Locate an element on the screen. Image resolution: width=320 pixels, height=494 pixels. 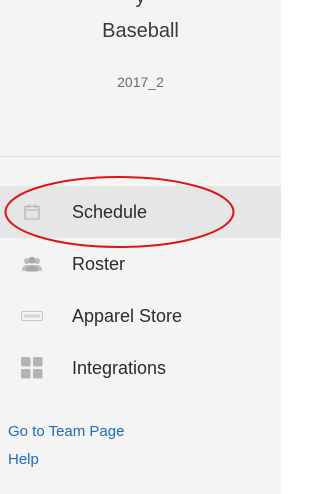
footer-links: Go to Team Page Help is located at coordinates (66, 446).